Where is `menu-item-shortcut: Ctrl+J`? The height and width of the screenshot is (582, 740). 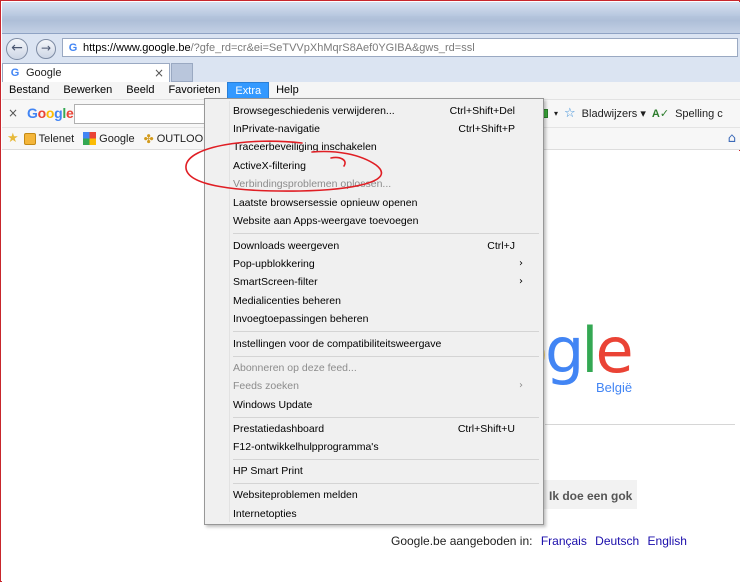
menu-item-shortcut: Ctrl+J is located at coordinates (501, 246).